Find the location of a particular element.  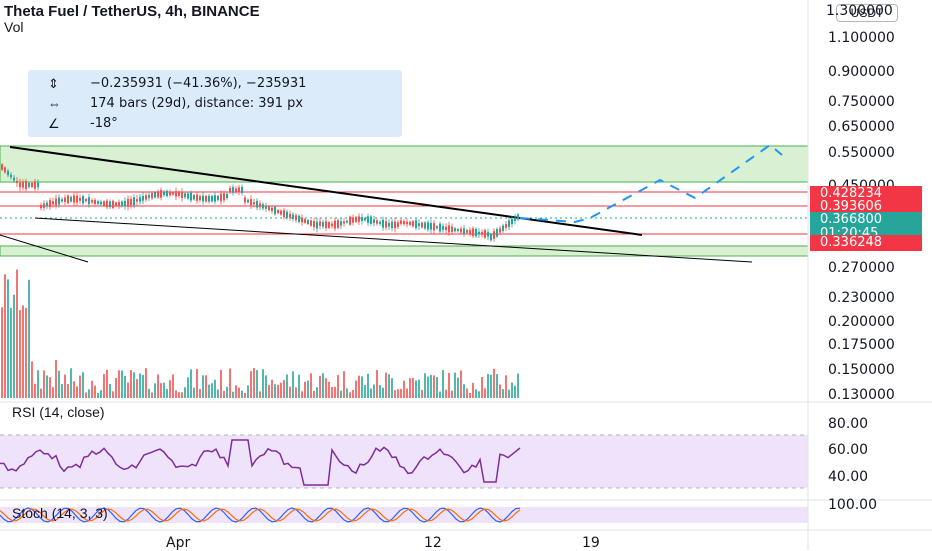

stoch-title: Stoch (14, 3, 3) is located at coordinates (60, 513).